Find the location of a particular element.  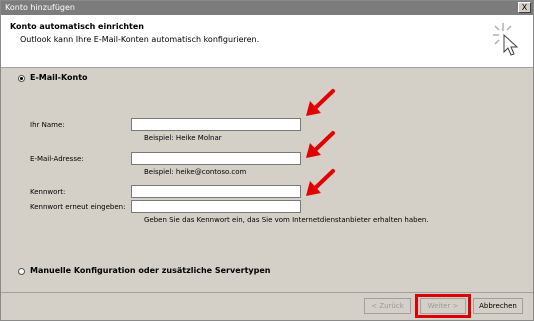

close-button: X is located at coordinates (524, 7).